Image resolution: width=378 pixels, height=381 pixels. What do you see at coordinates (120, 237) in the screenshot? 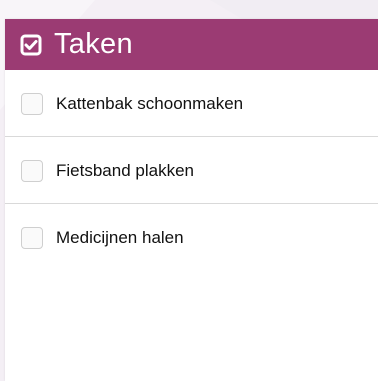
I see `task-label: Medicijnen halen` at bounding box center [120, 237].